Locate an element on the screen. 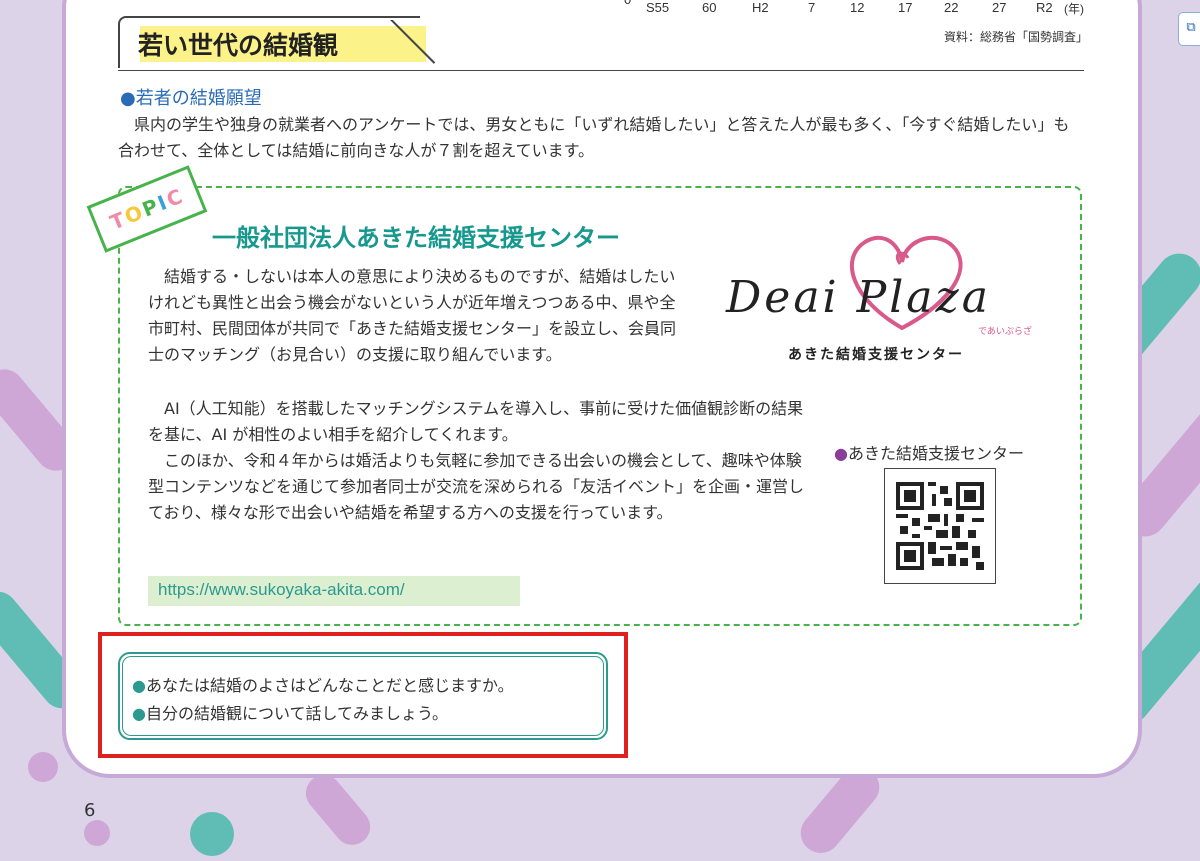 The width and height of the screenshot is (1200, 861). topic-url-link: https://www.sukoyaka-akita.com/ is located at coordinates (281, 590).